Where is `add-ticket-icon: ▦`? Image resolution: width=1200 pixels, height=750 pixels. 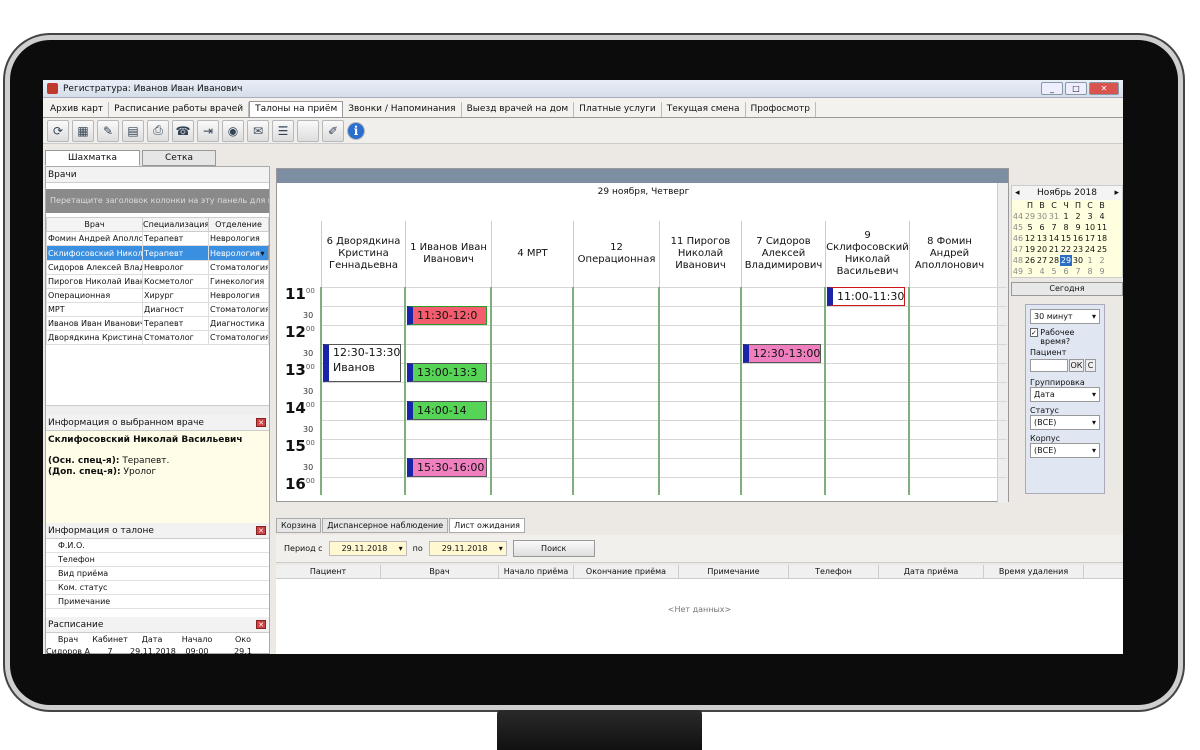
add-ticket-icon: ▦ is located at coordinates (83, 130).